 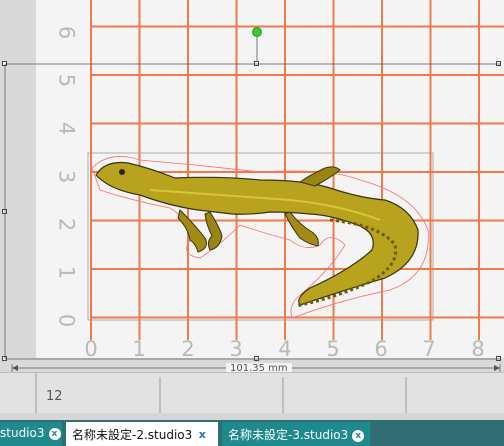 I want to click on tab-untitled-2: 名称未設定-2.studio3 x, so click(x=142, y=434).